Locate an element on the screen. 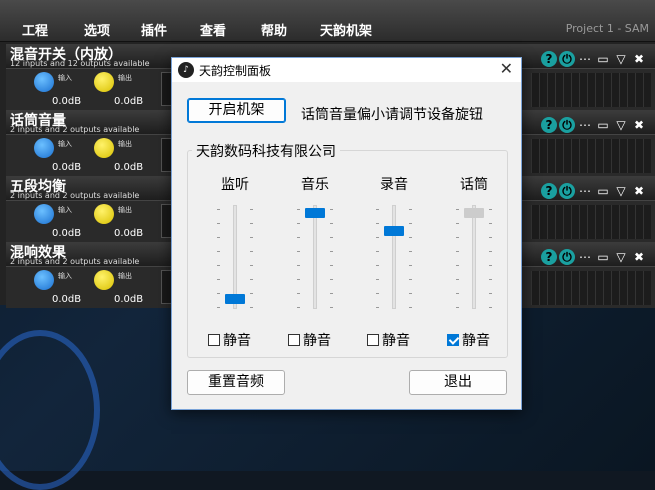 This screenshot has width=655, height=490. menu-bar: 工程 选项 插件 查看 帮助 天韵机架 Project 1 - SAM is located at coordinates (327, 21).